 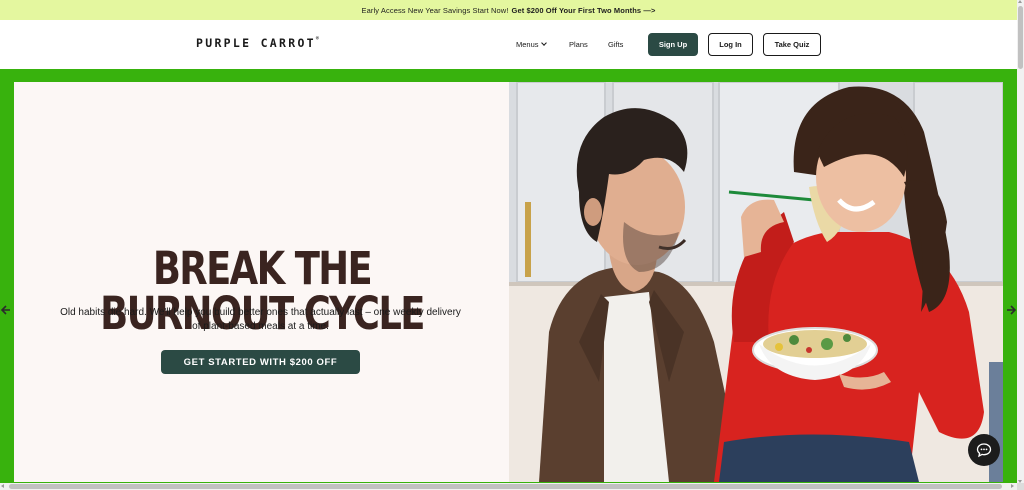 What do you see at coordinates (673, 44) in the screenshot?
I see `sign-up-button: Sign Up` at bounding box center [673, 44].